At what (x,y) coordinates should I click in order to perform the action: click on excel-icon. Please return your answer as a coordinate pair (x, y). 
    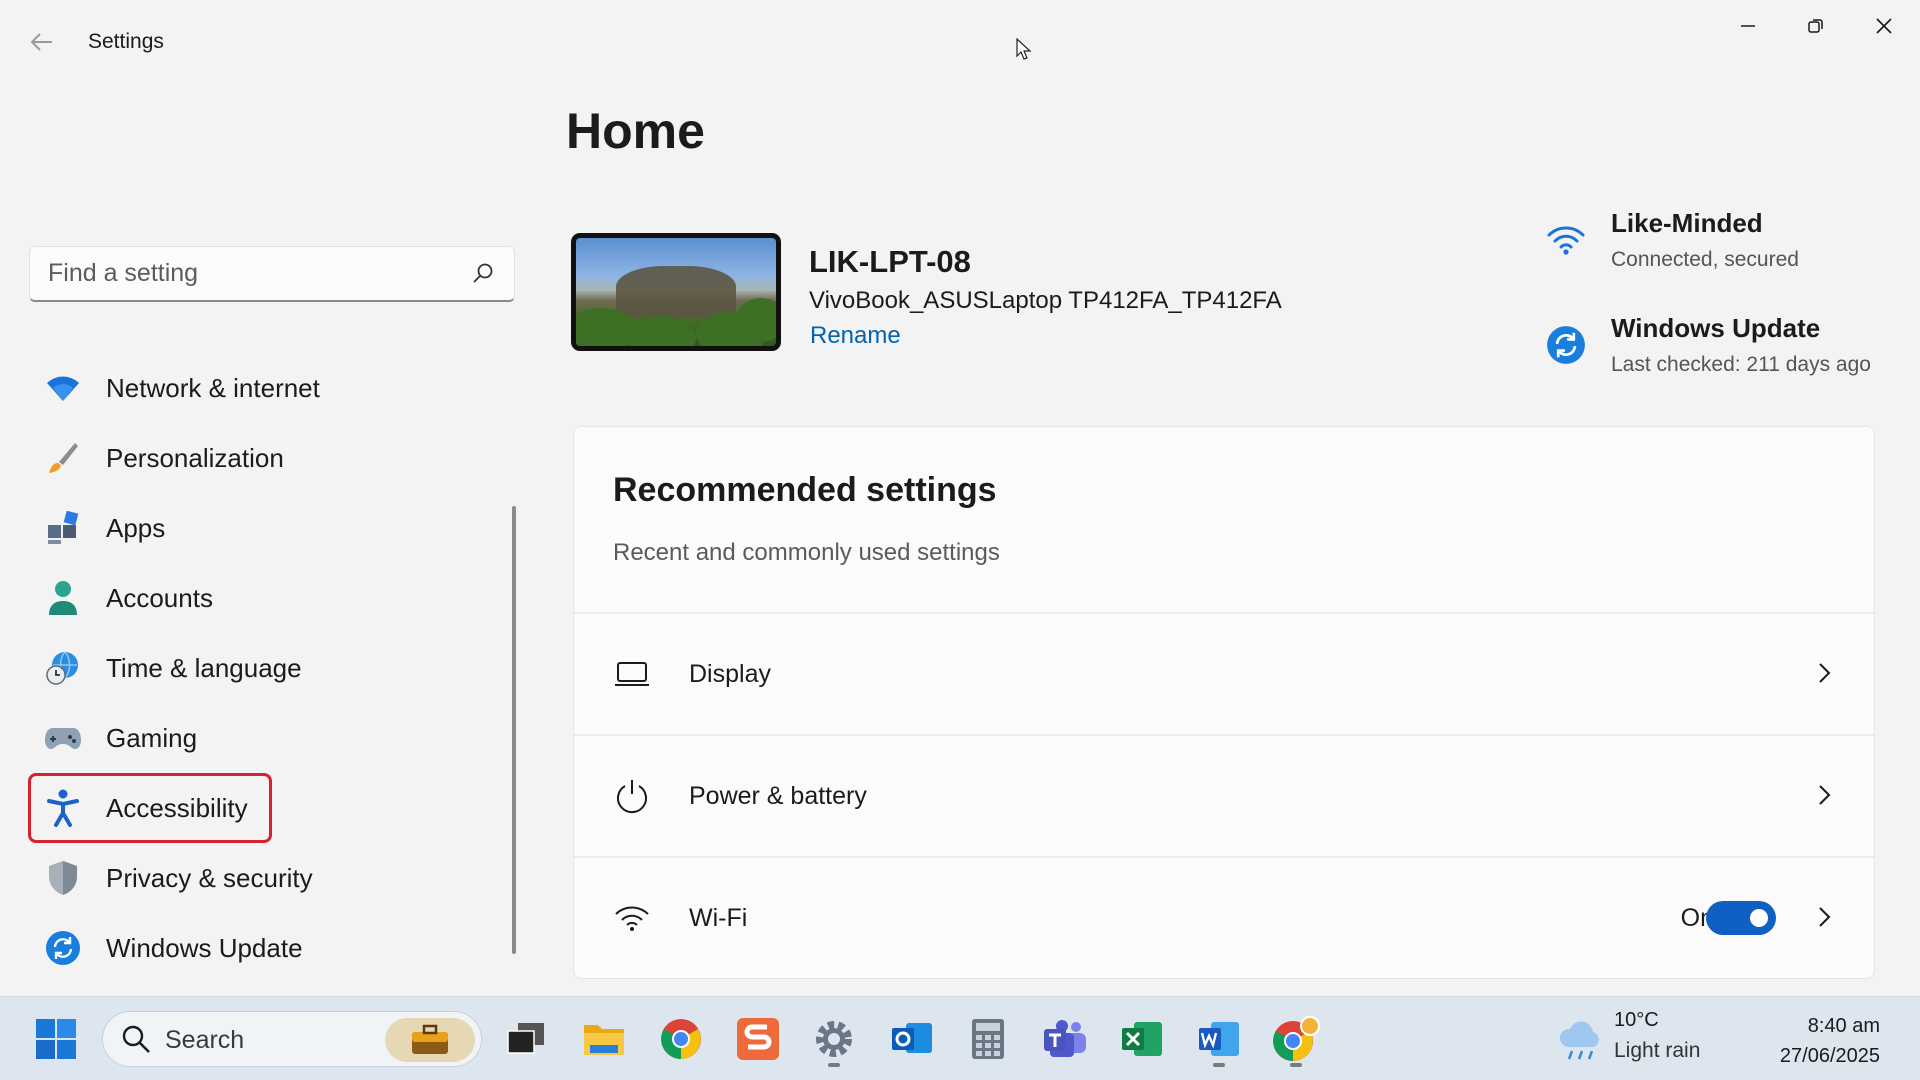
    Looking at the image, I should click on (1142, 1039).